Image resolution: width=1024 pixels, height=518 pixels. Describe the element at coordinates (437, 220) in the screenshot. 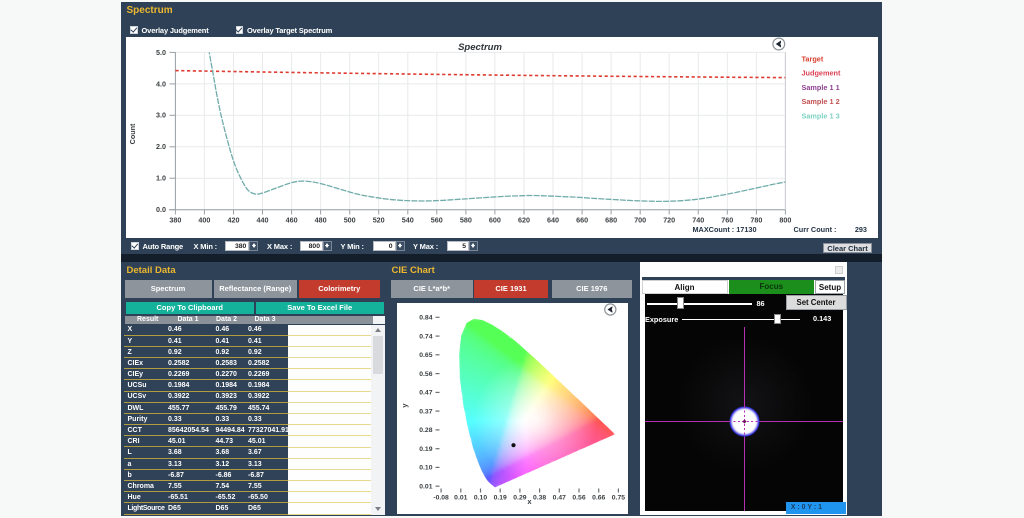

I see `svg-text: 560` at that location.